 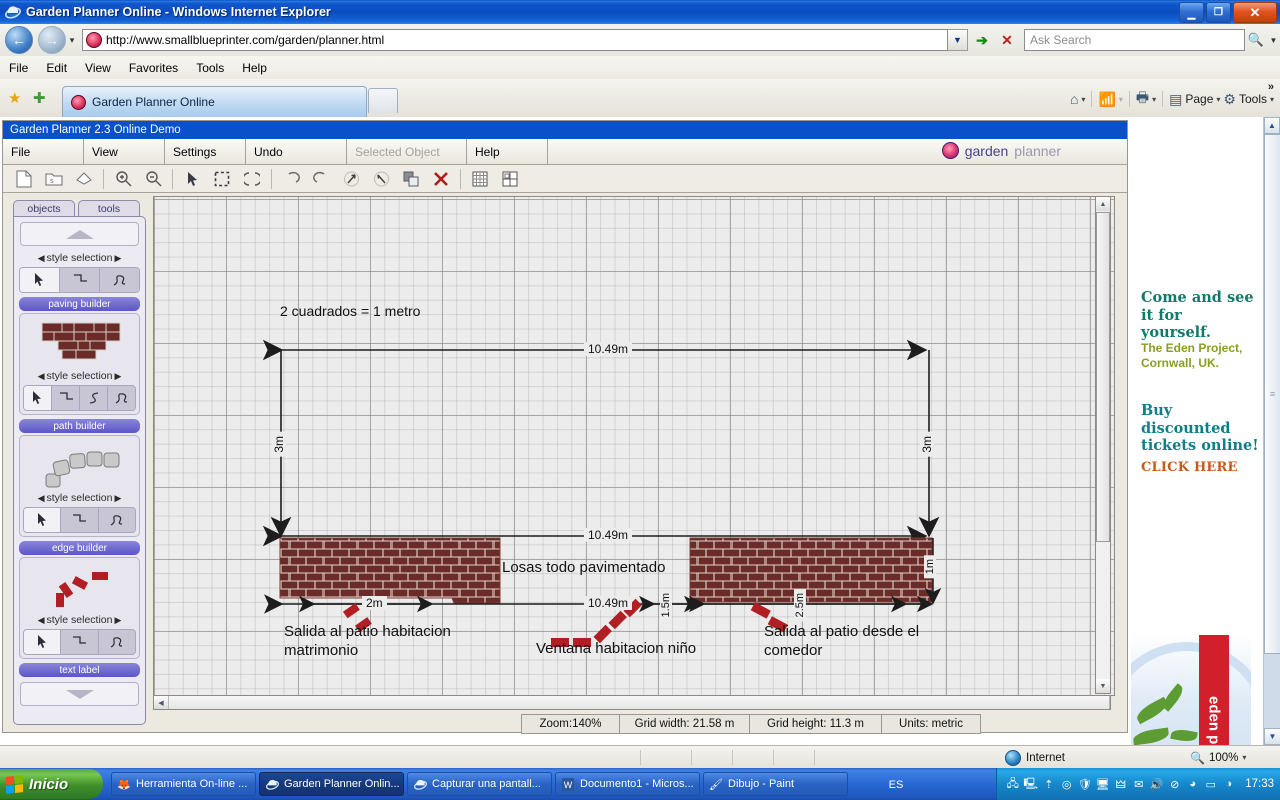 What do you see at coordinates (79, 465) in the screenshot?
I see `path-preview` at bounding box center [79, 465].